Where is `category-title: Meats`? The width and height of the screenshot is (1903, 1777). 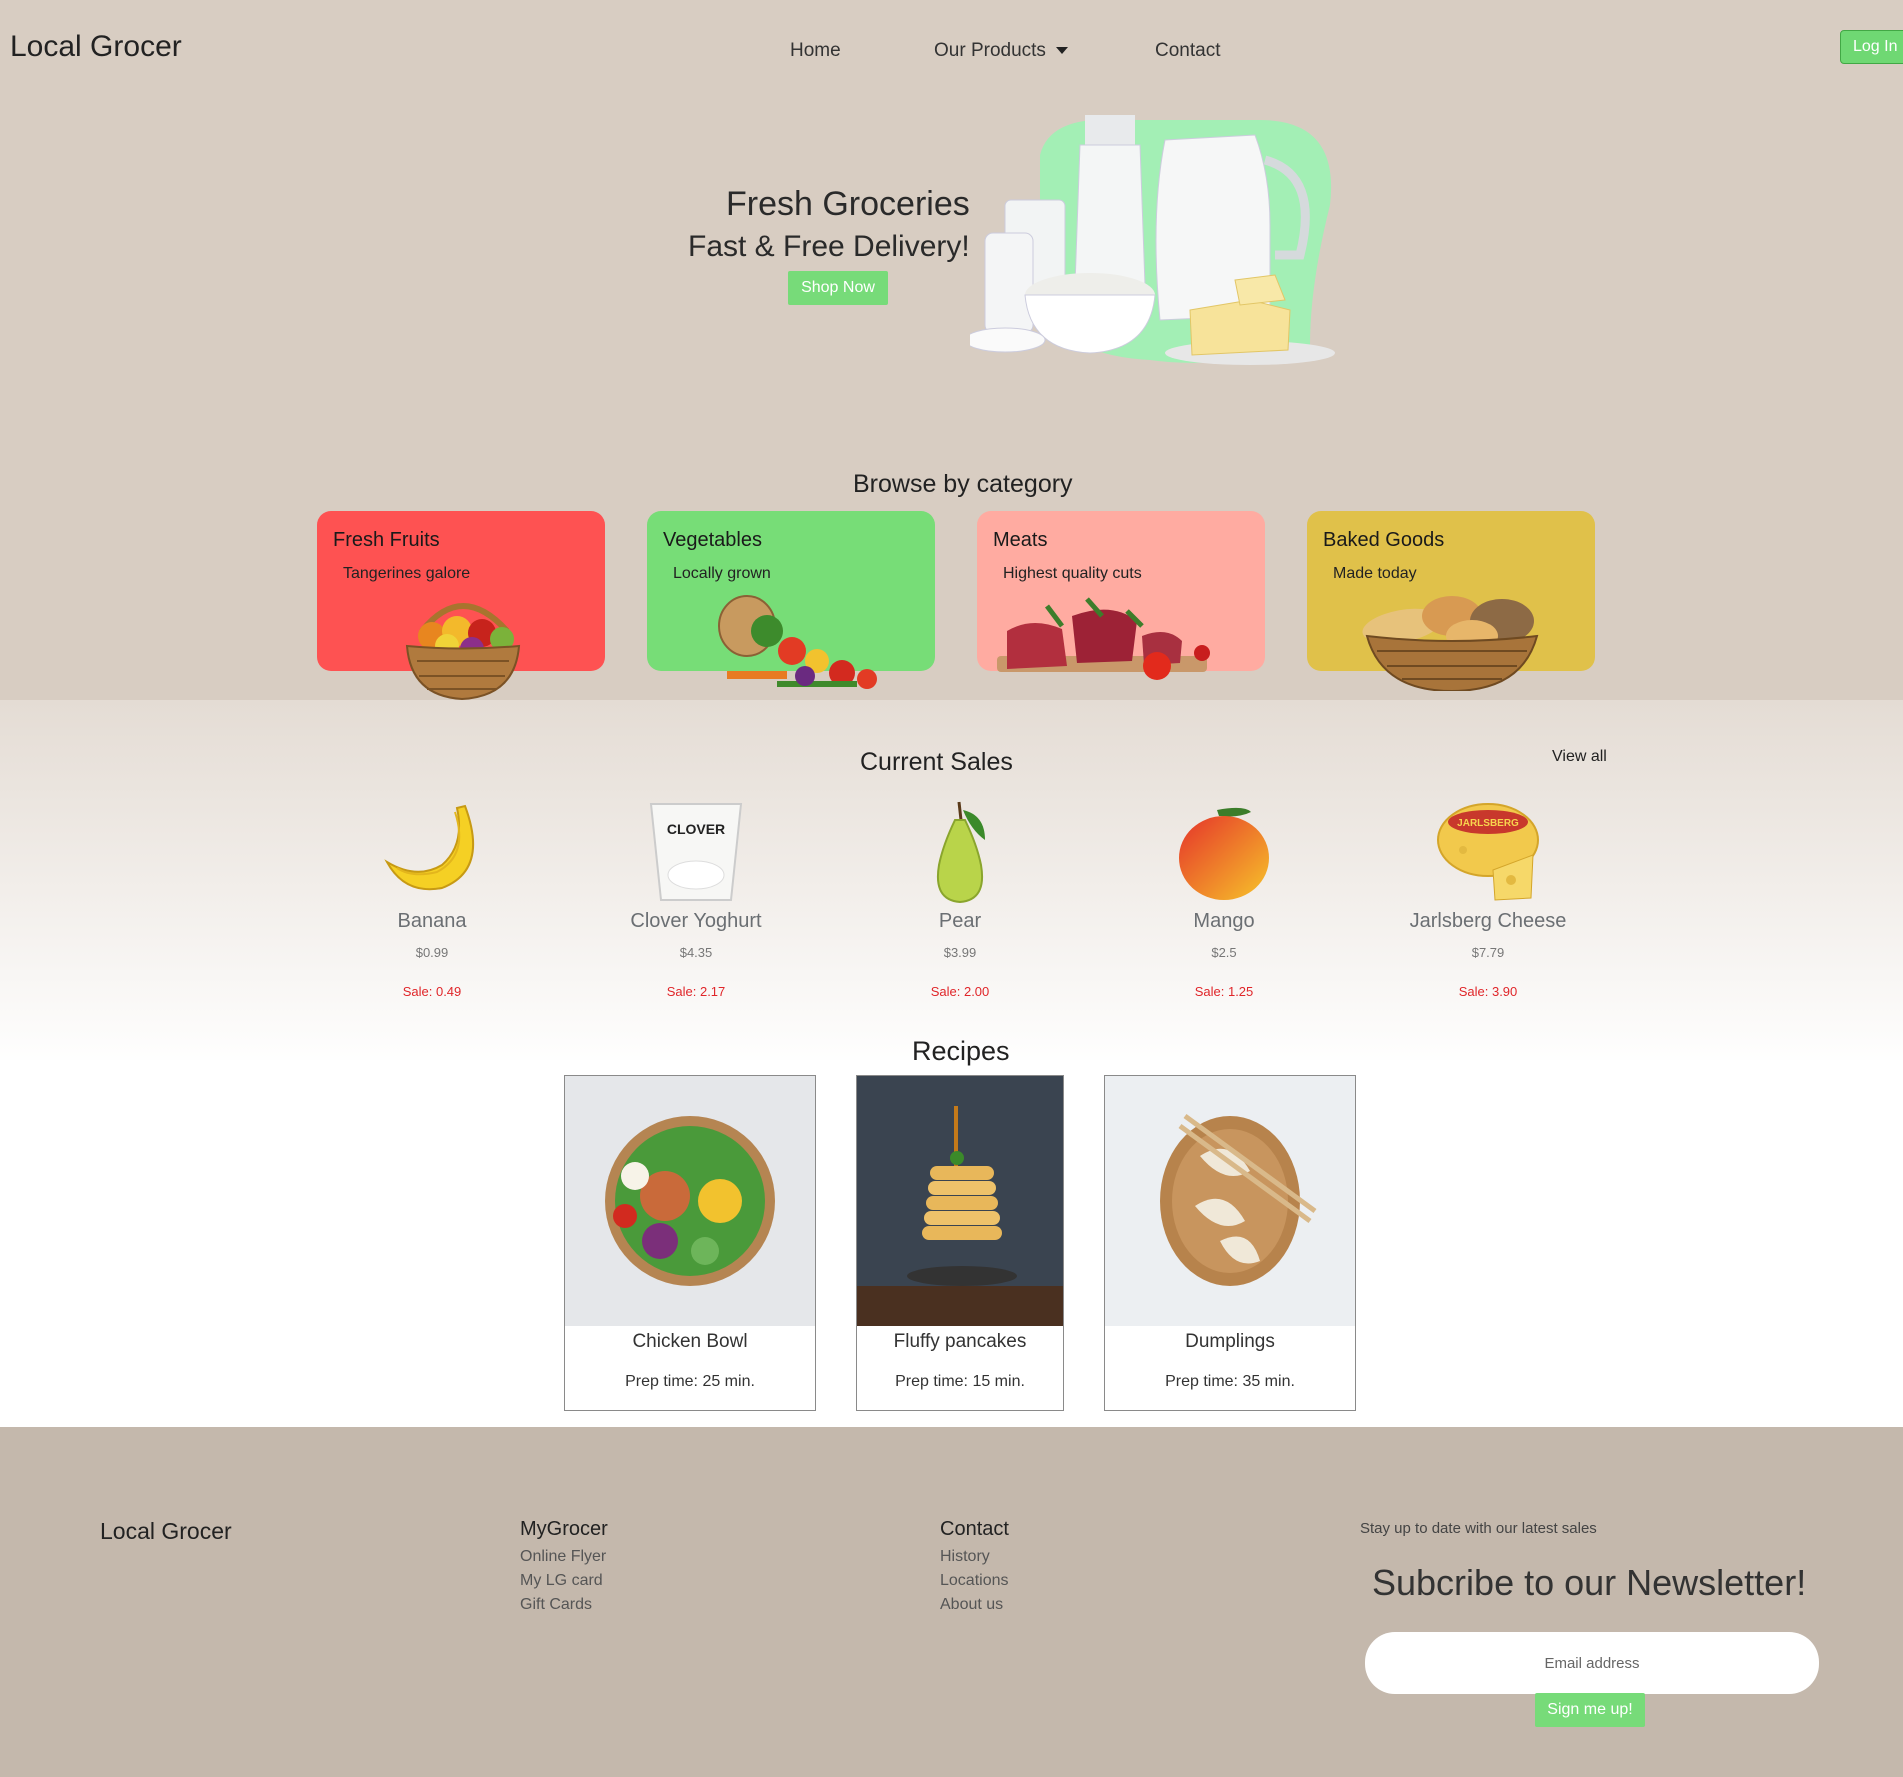
category-title: Meats is located at coordinates (1020, 540).